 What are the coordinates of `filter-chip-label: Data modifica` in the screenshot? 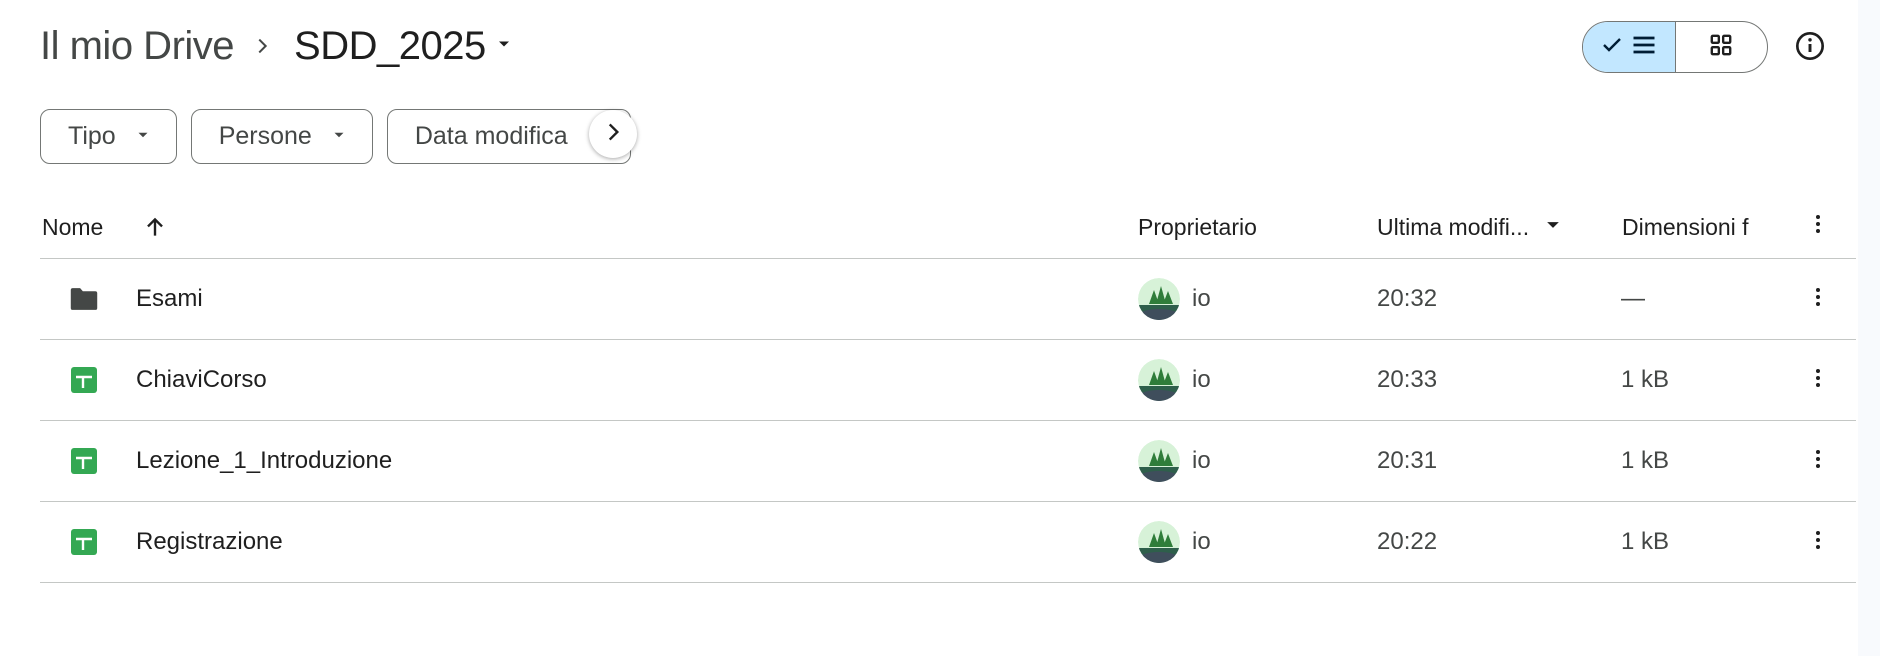 It's located at (491, 136).